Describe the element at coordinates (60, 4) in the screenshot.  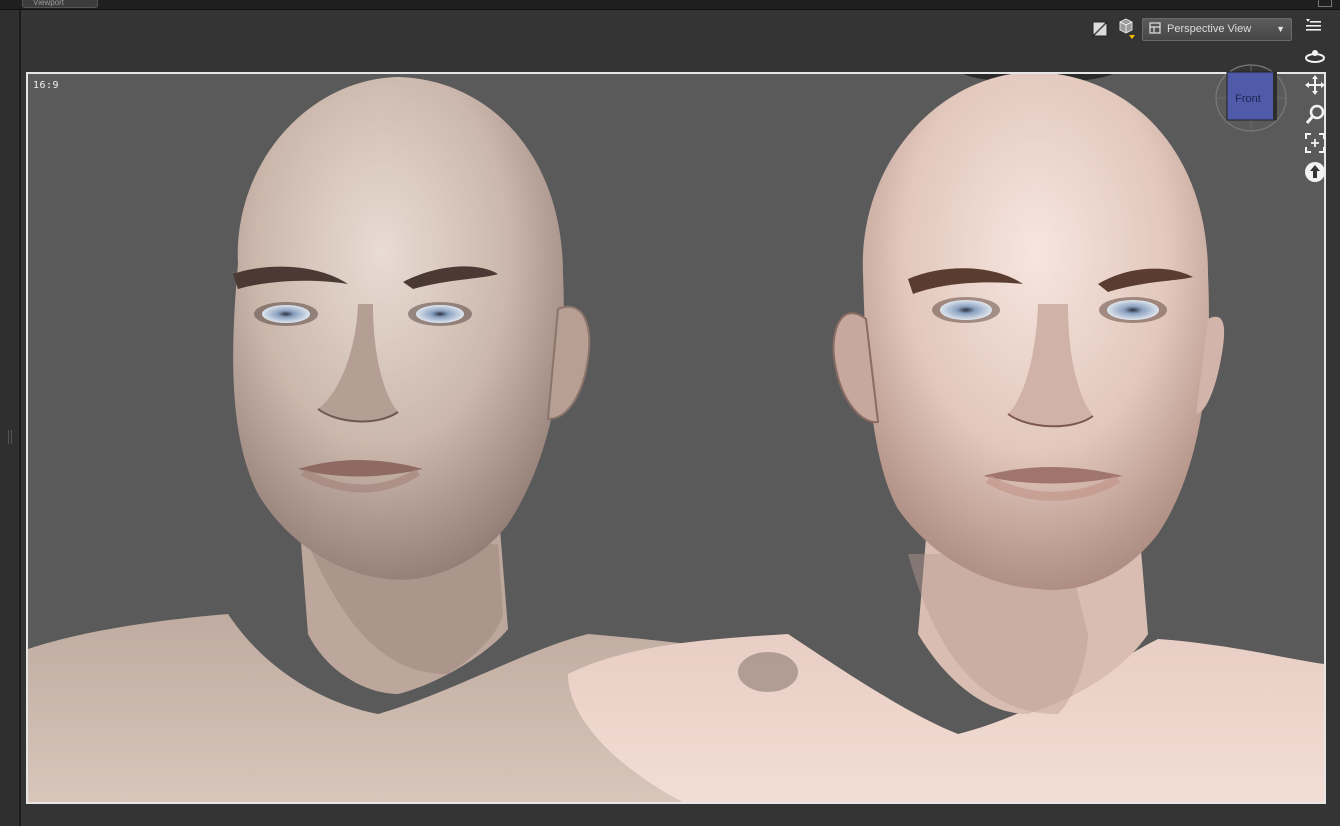
I see `tab-viewport: Viewport` at that location.